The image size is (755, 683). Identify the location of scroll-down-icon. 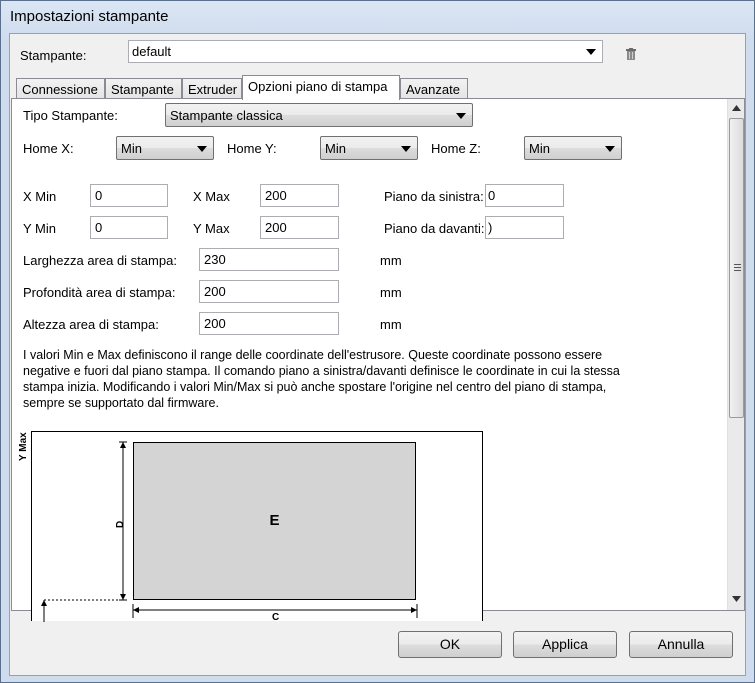
(736, 599).